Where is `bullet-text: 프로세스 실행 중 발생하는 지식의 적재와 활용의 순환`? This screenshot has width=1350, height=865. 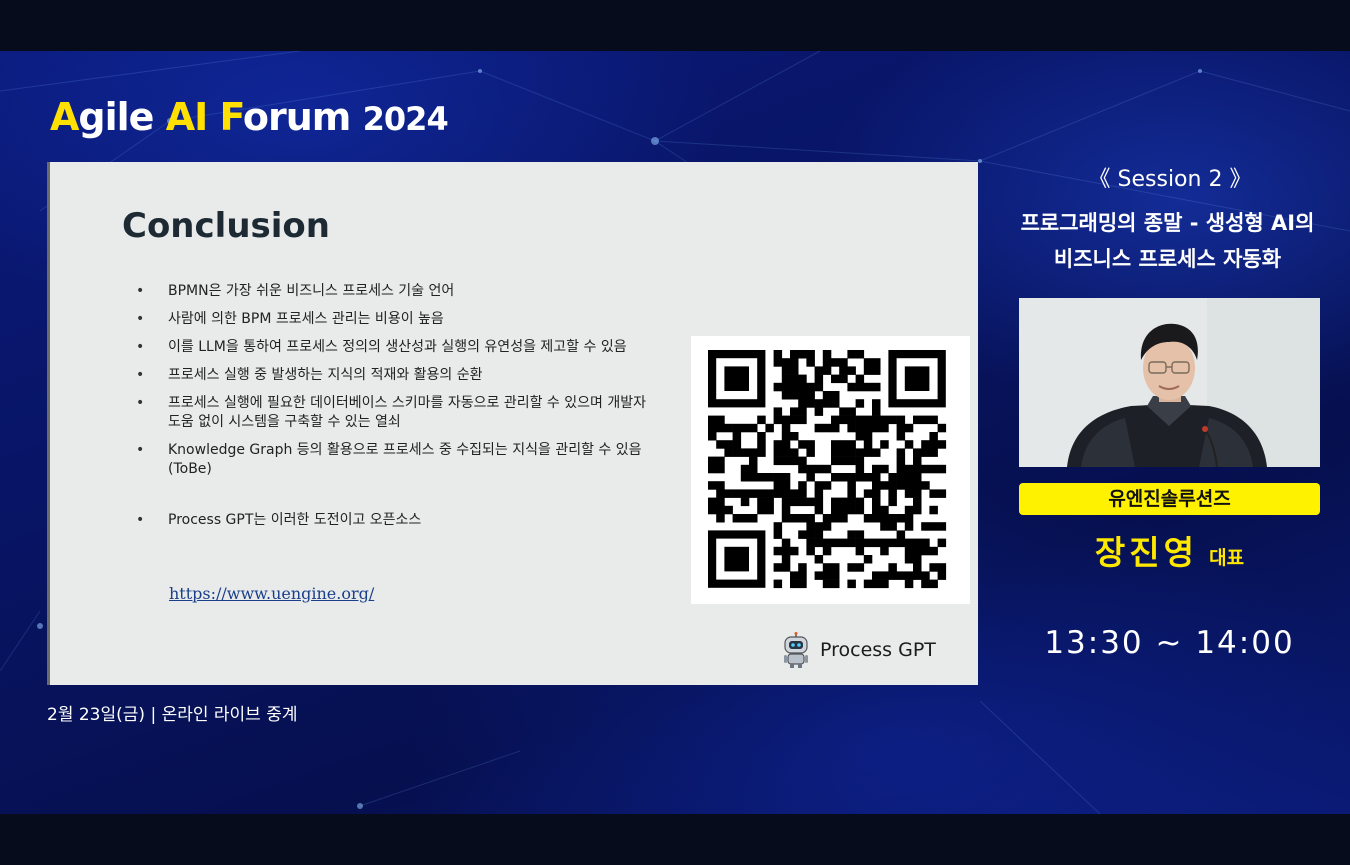
bullet-text: 프로세스 실행 중 발생하는 지식의 적재와 활용의 순환 is located at coordinates (325, 375).